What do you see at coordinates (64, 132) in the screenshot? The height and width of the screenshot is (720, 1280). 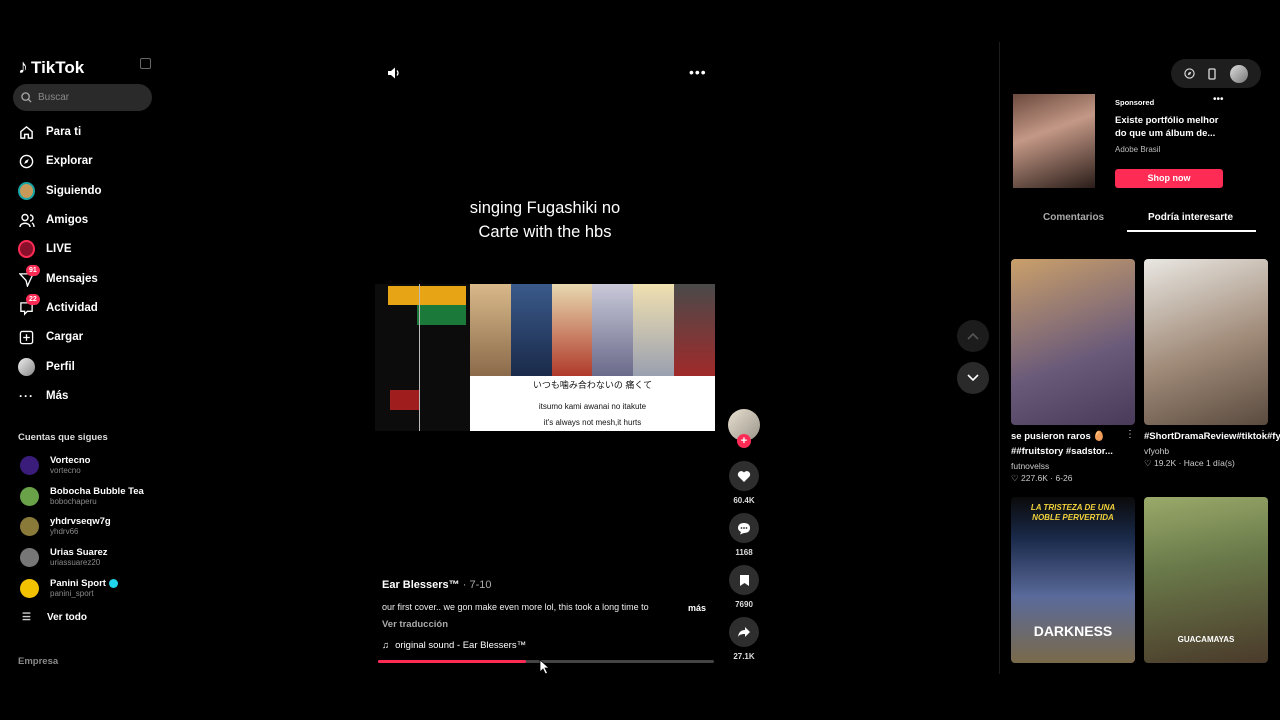 I see `nav-label: Para ti` at bounding box center [64, 132].